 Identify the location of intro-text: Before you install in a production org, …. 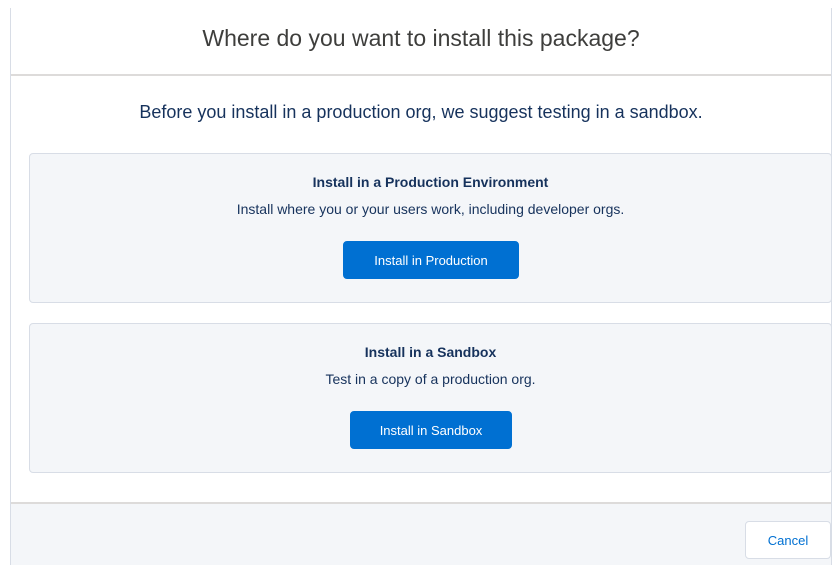
(421, 112).